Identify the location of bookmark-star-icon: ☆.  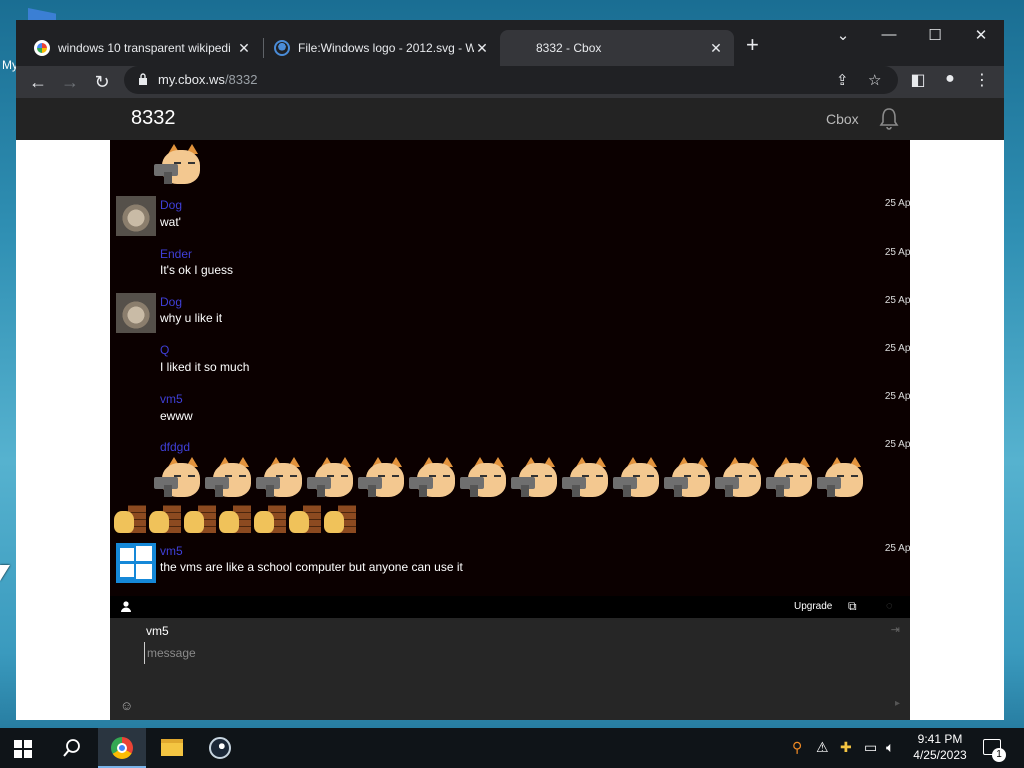
(874, 80).